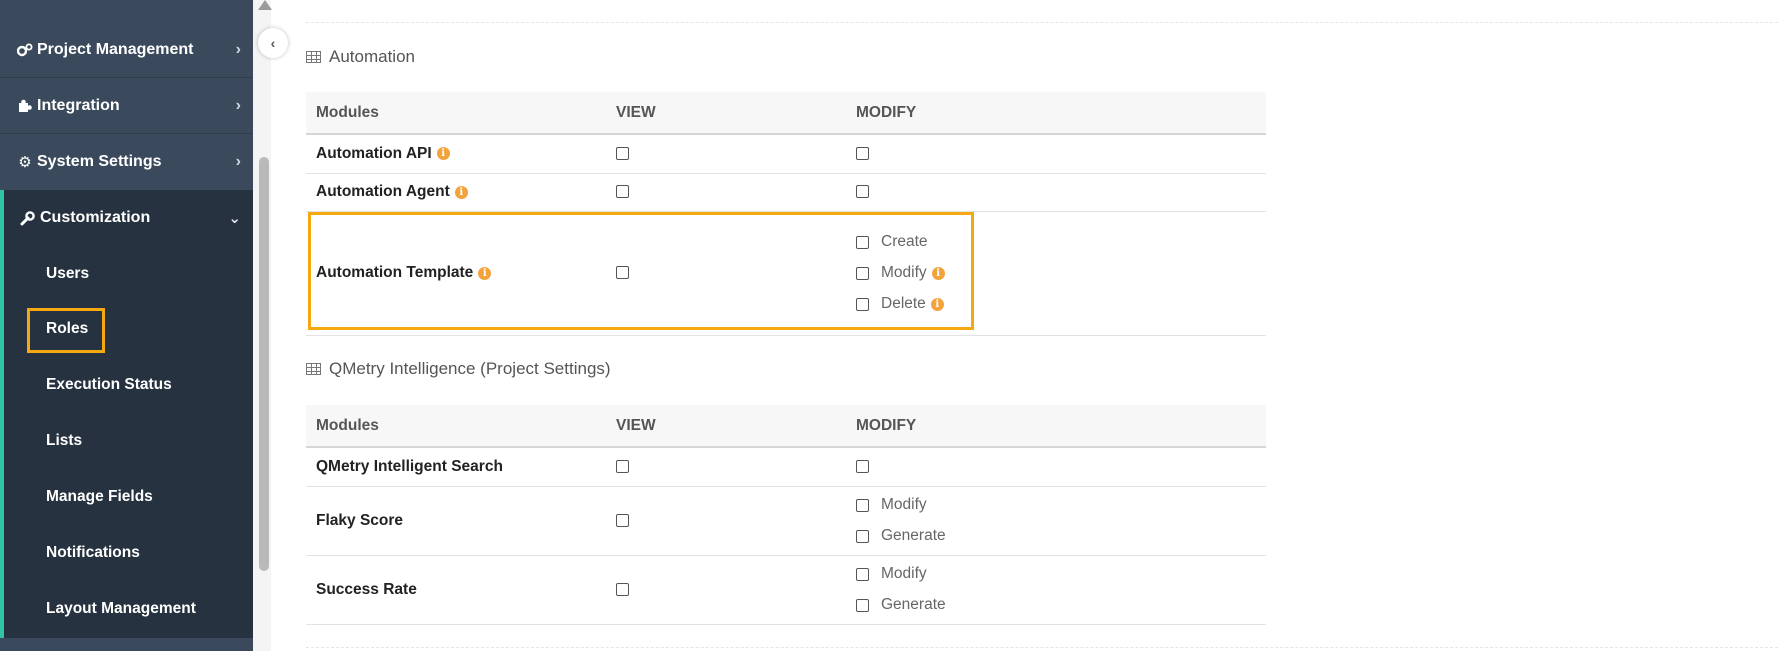 This screenshot has width=1778, height=651. I want to click on roles-highlight-box, so click(66, 330).